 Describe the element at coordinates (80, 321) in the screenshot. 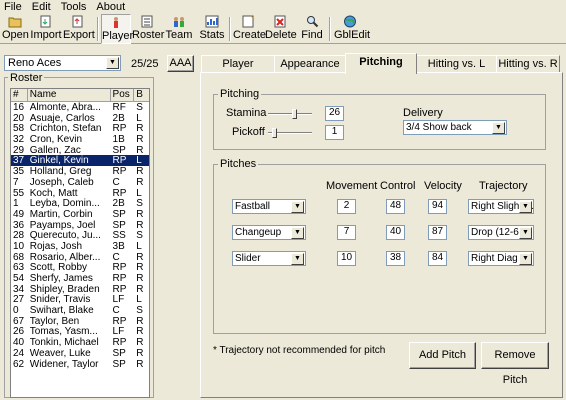

I see `table-row: 67 Taylor, Ben RP R` at that location.